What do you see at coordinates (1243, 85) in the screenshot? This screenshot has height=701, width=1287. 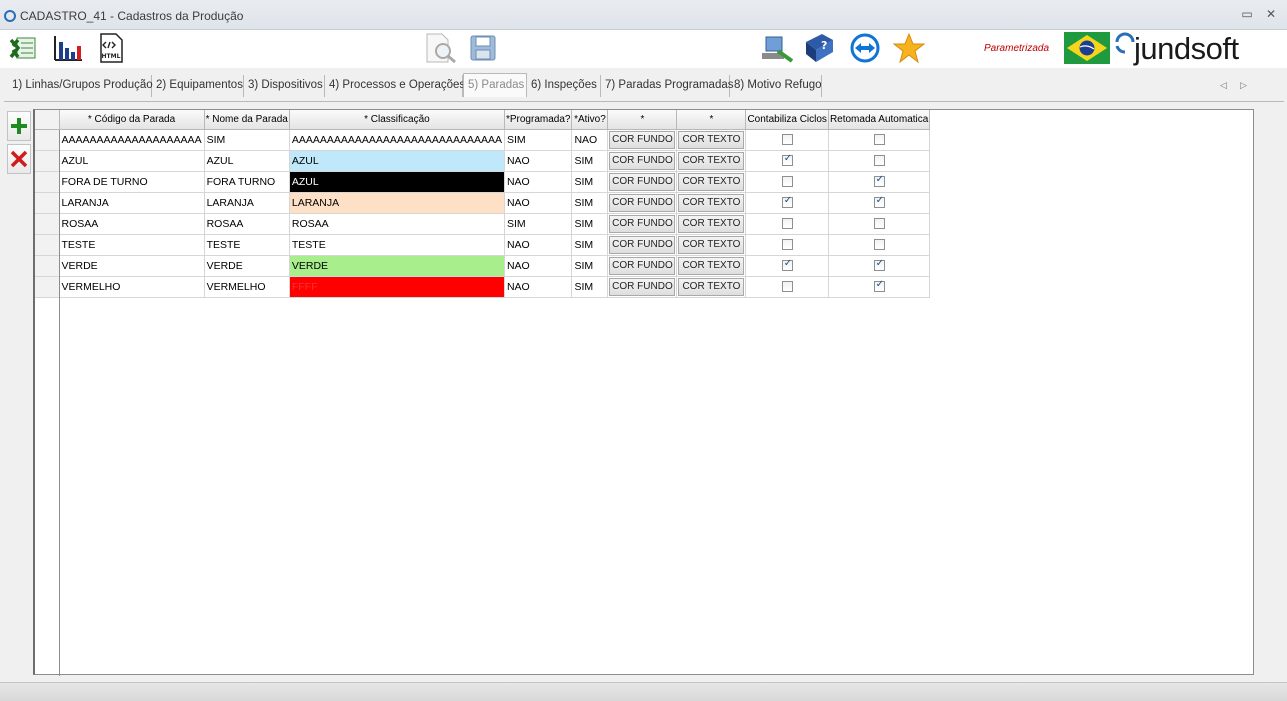 I see `tab-scroll-right-icon: ▷` at bounding box center [1243, 85].